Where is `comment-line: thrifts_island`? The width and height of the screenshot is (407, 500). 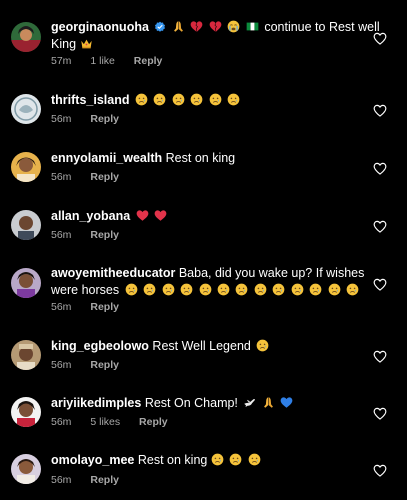 comment-line: thrifts_island is located at coordinates (201, 100).